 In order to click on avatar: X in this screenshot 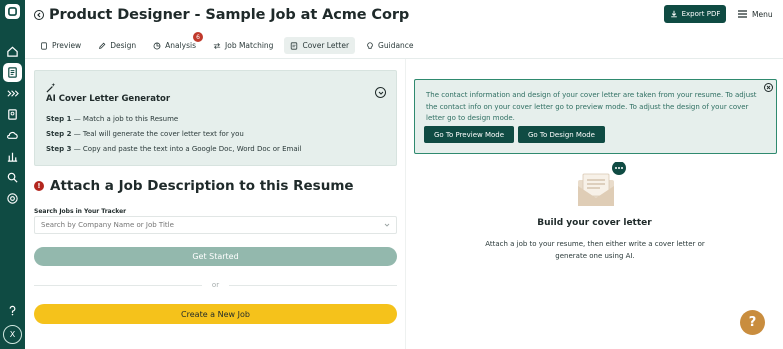, I will do `click(12, 334)`.